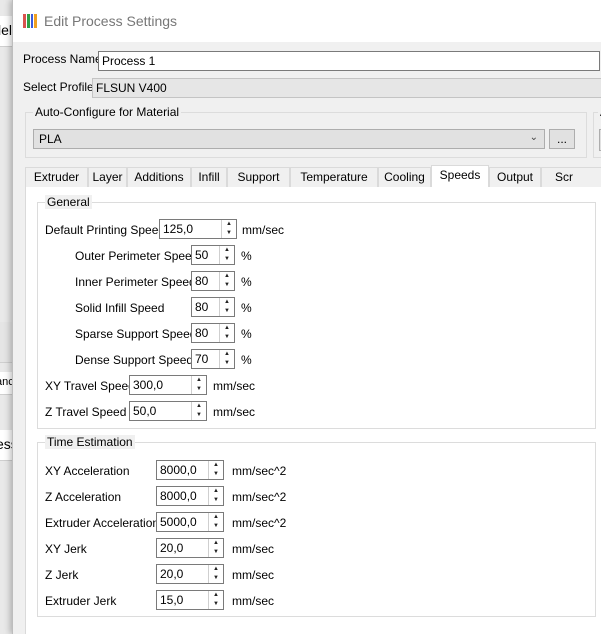 The height and width of the screenshot is (634, 601). I want to click on general-title: General, so click(68, 202).